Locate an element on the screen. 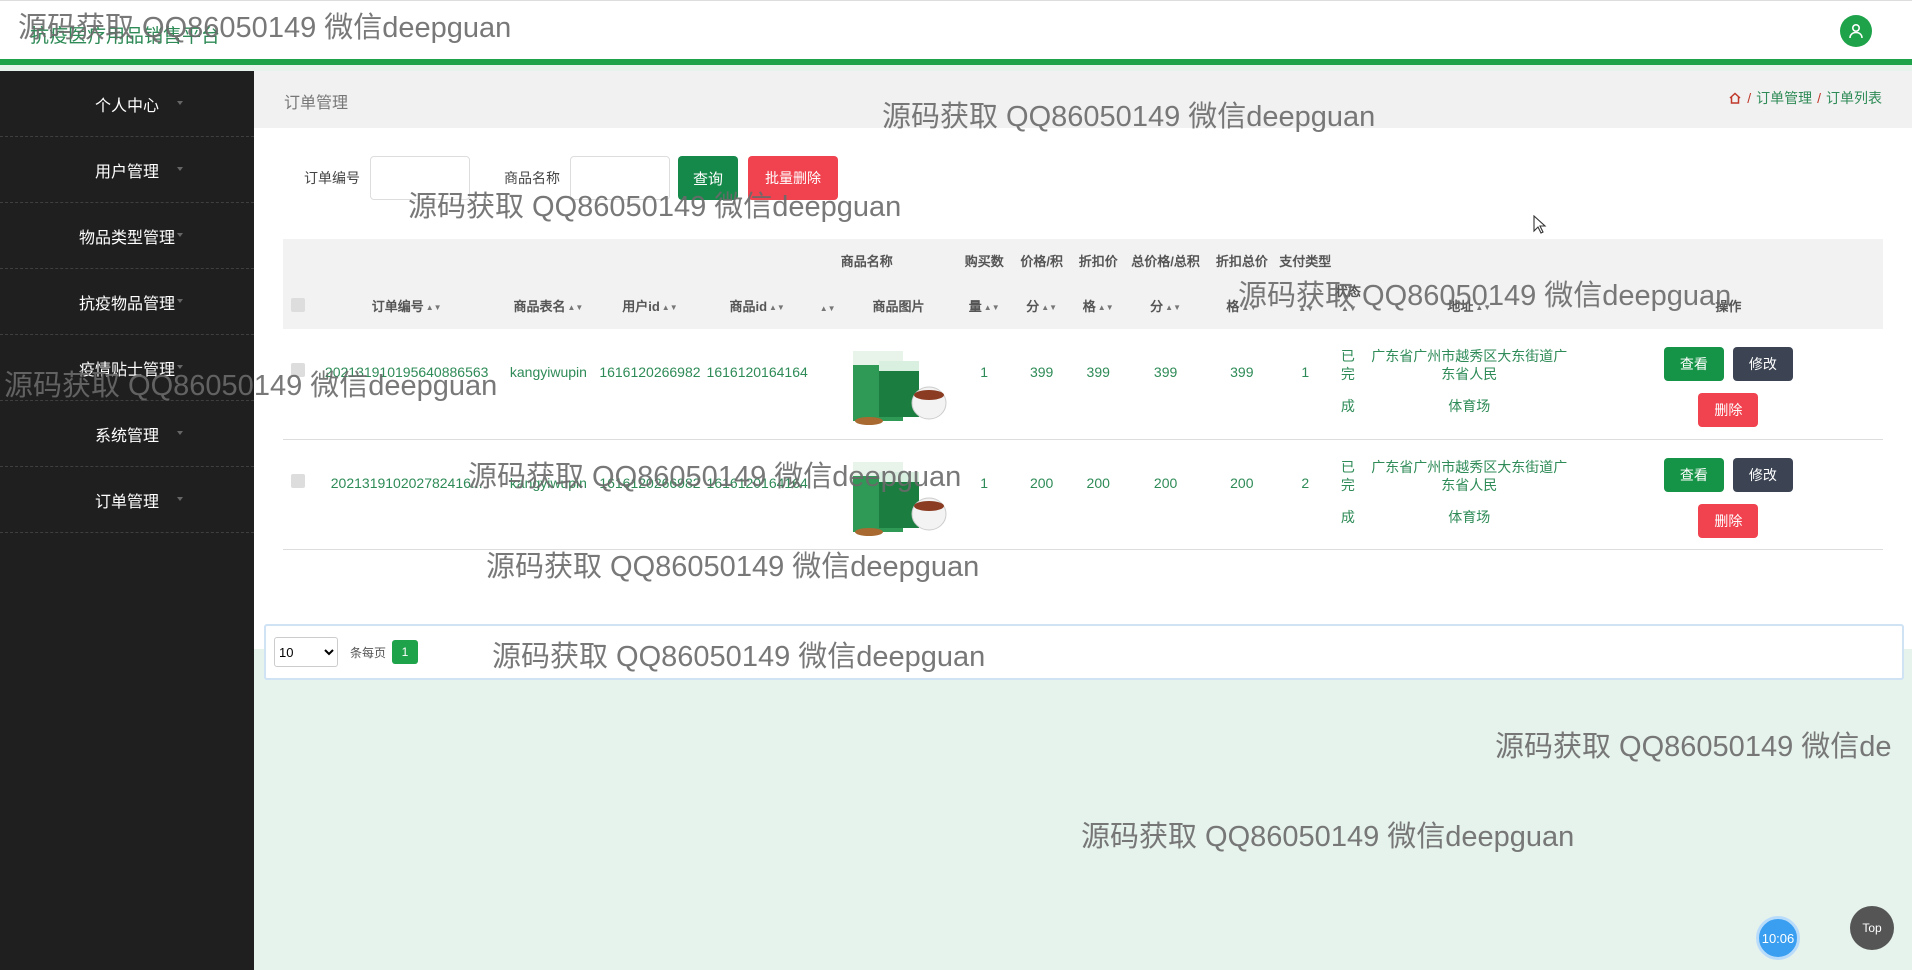 The image size is (1912, 970). cell-ops: 查看 修改 删除 is located at coordinates (1728, 494).